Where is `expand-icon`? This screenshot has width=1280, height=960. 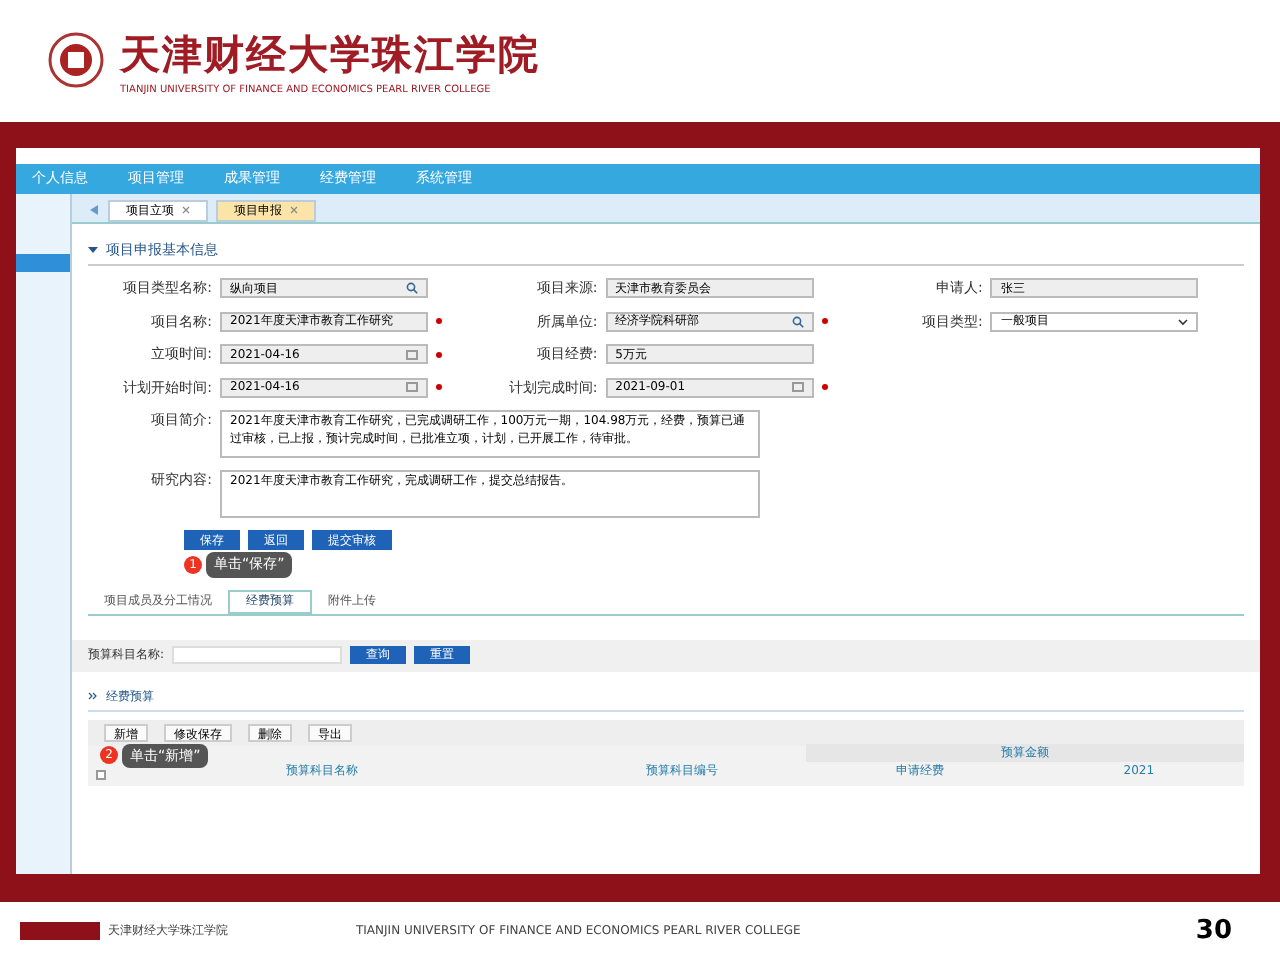 expand-icon is located at coordinates (93, 696).